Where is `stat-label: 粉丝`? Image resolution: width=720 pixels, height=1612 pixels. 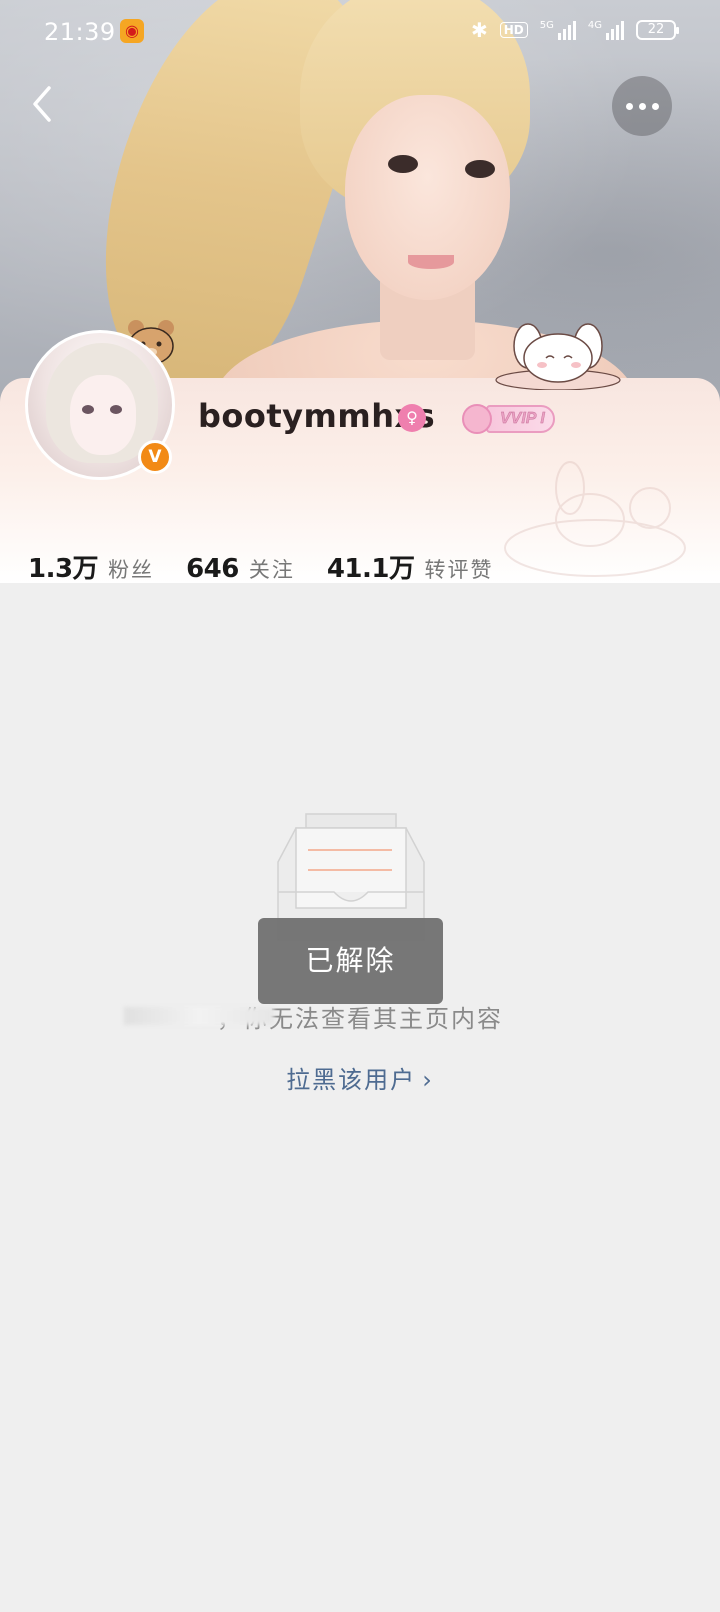 stat-label: 粉丝 is located at coordinates (131, 570).